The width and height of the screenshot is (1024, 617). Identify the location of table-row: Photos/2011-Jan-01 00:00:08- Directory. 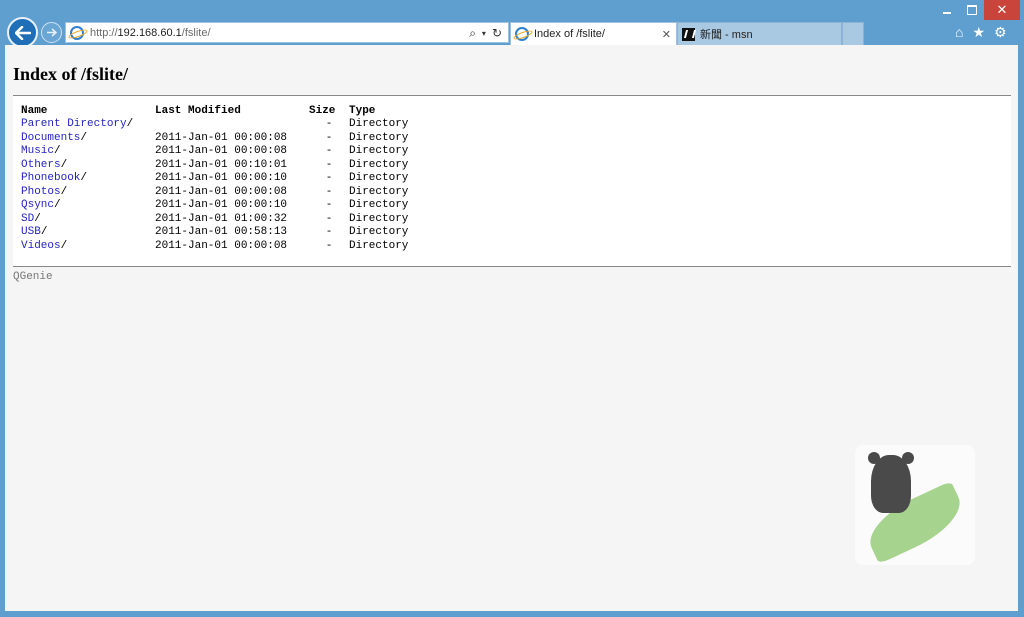
(214, 193).